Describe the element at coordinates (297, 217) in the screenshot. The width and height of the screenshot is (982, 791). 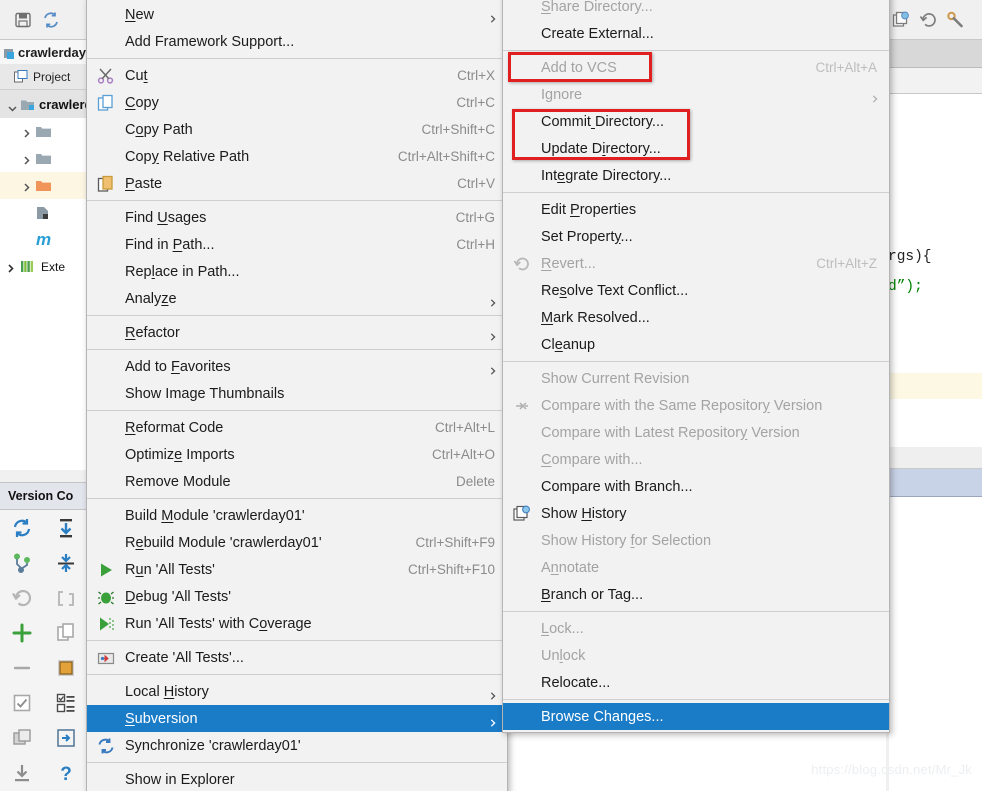
I see `menu-item-find-usages: Find Usages Ctrl+G` at that location.